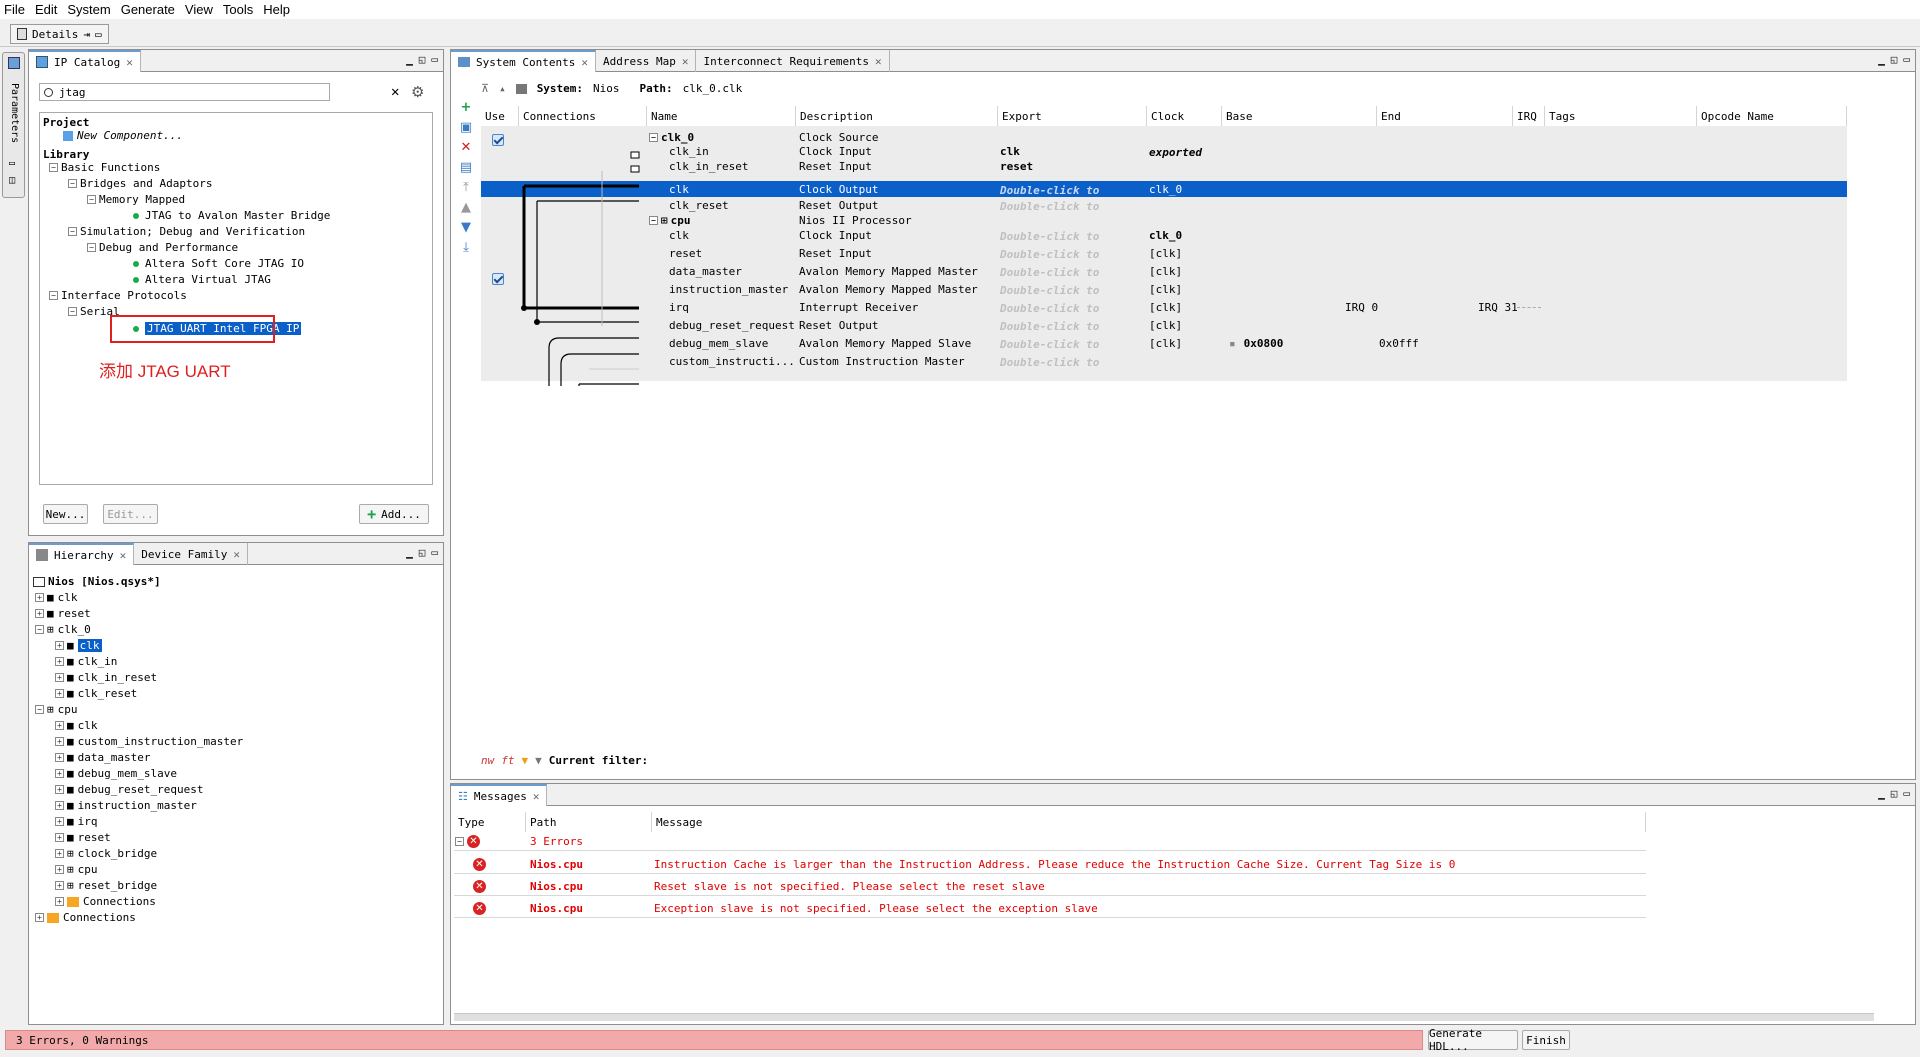 Image resolution: width=1920 pixels, height=1057 pixels. Describe the element at coordinates (507, 760) in the screenshot. I see `filter-ft-icon: ft` at that location.